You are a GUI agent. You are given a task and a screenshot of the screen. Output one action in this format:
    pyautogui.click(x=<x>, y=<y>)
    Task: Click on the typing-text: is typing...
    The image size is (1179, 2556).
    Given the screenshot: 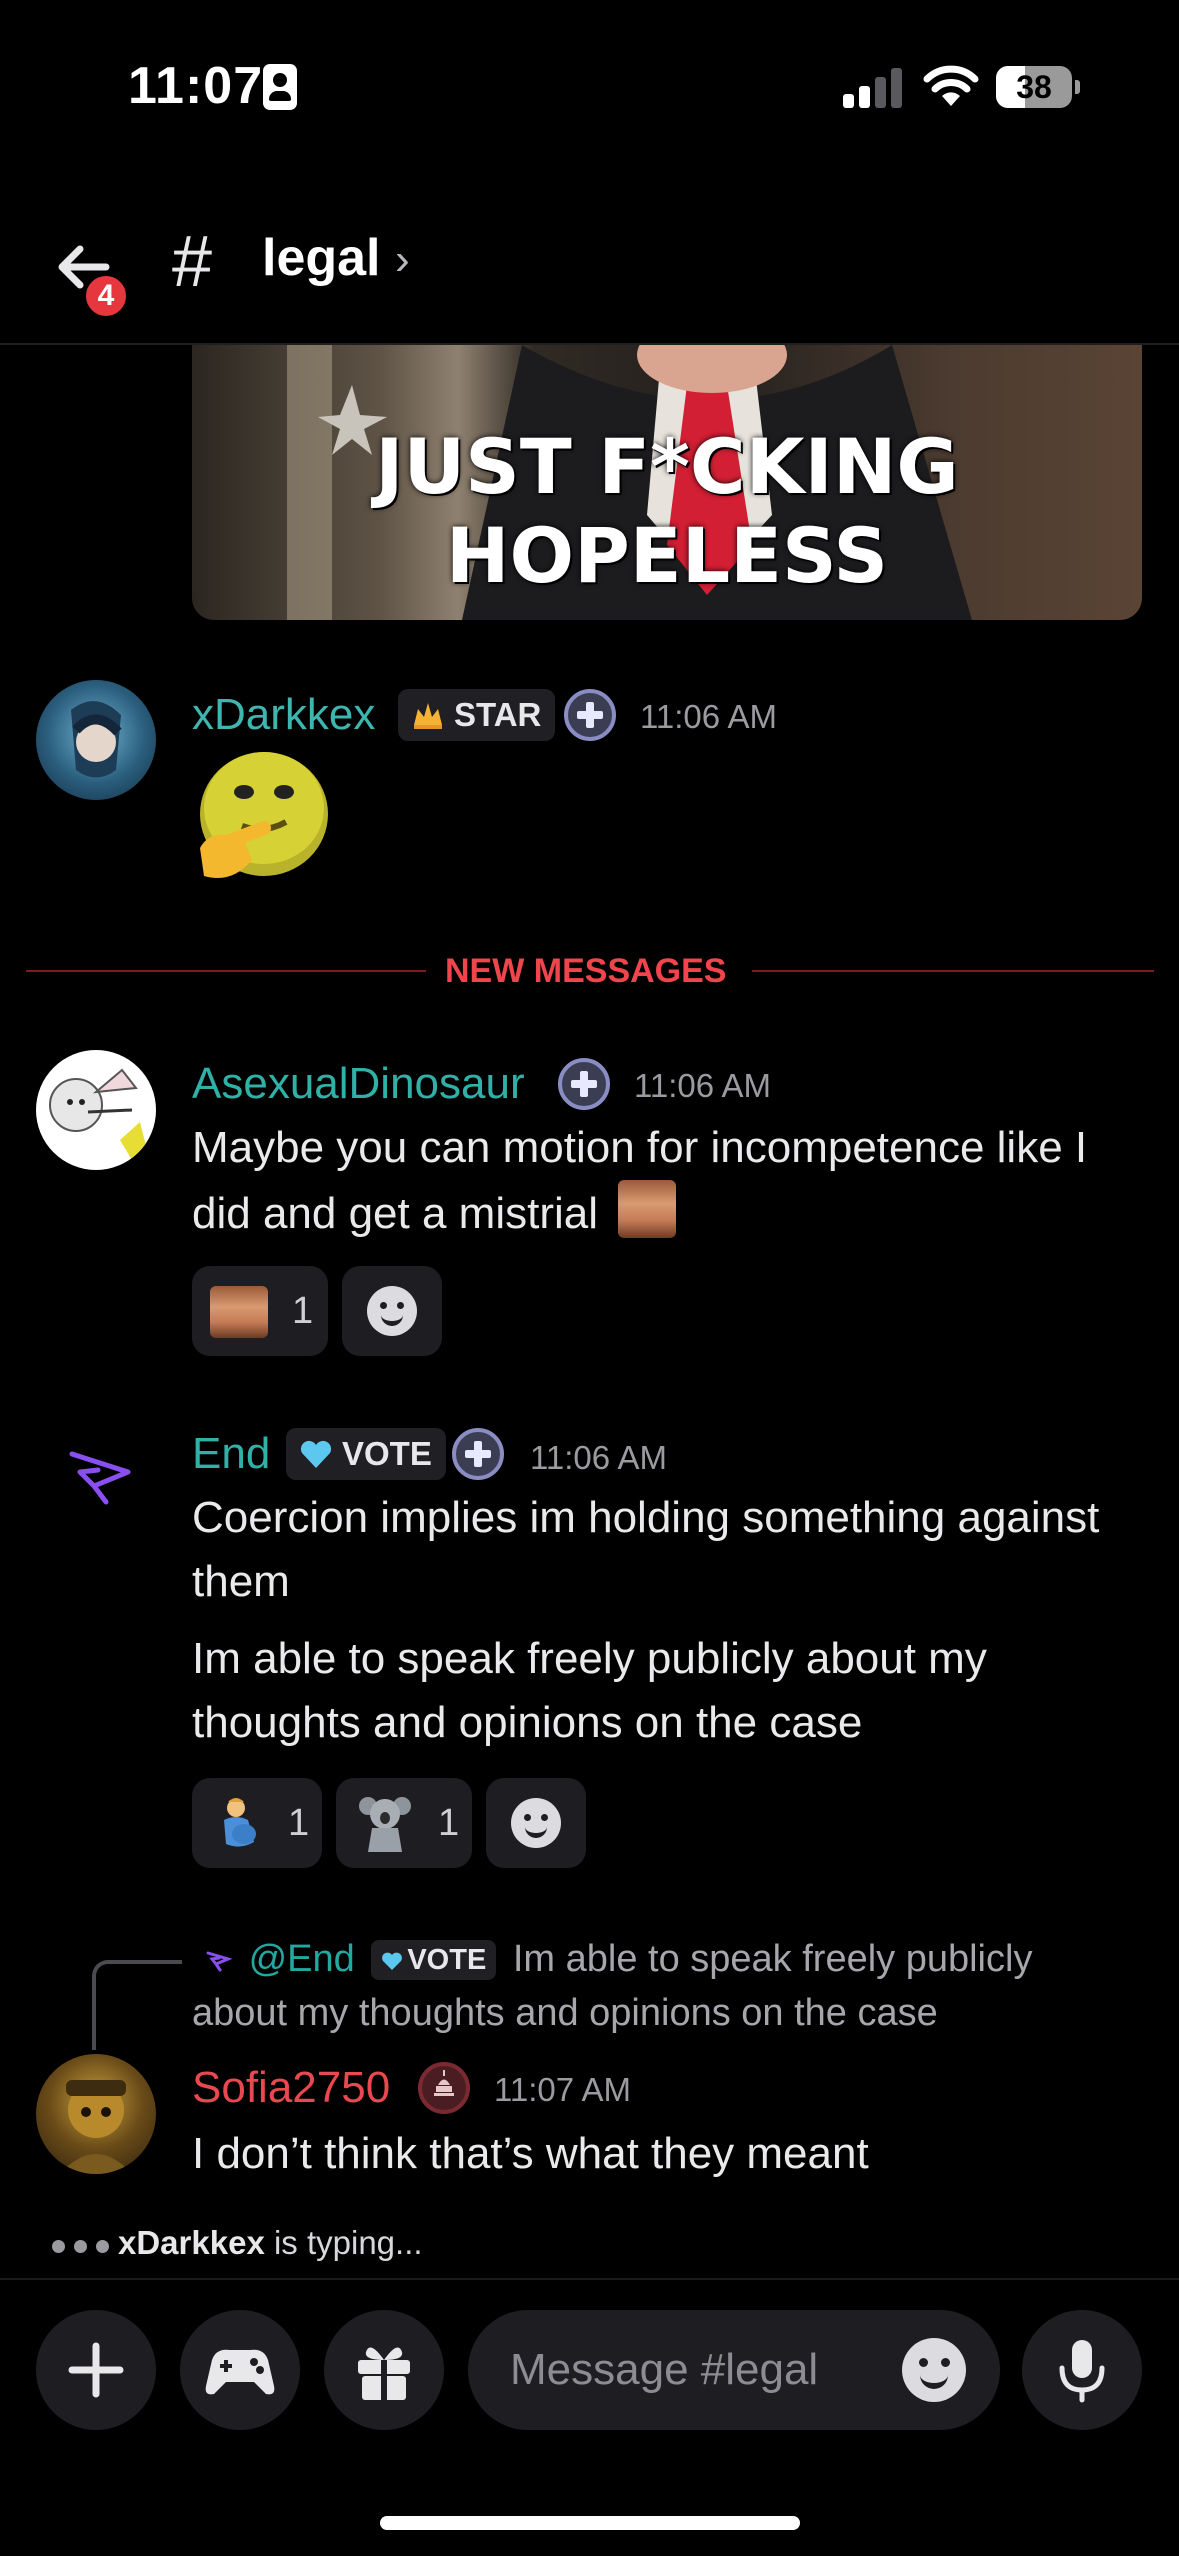 What is the action you would take?
    pyautogui.click(x=343, y=2242)
    